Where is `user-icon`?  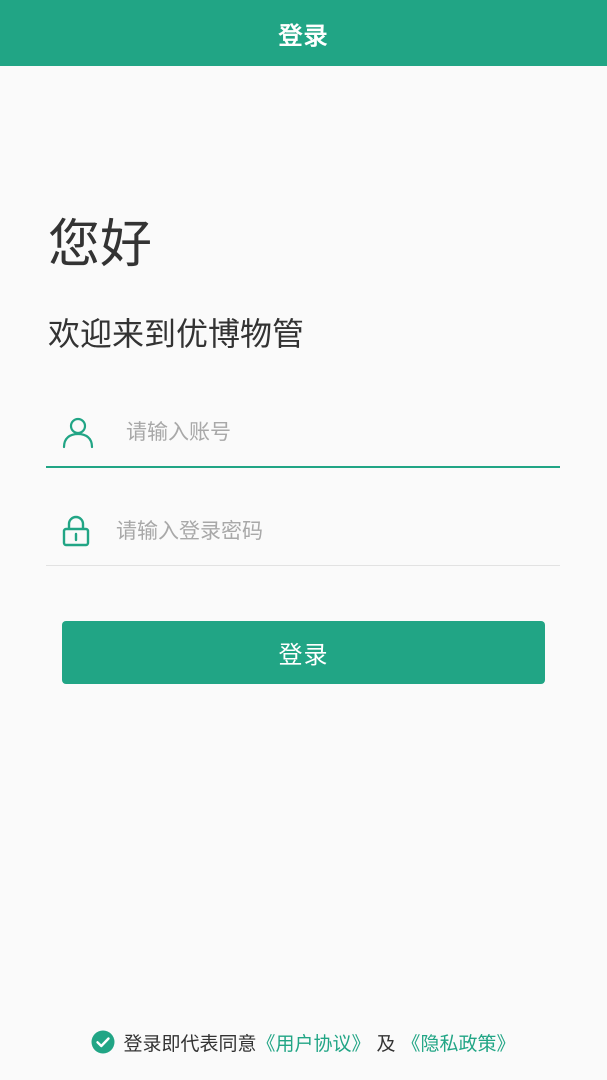 user-icon is located at coordinates (78, 432).